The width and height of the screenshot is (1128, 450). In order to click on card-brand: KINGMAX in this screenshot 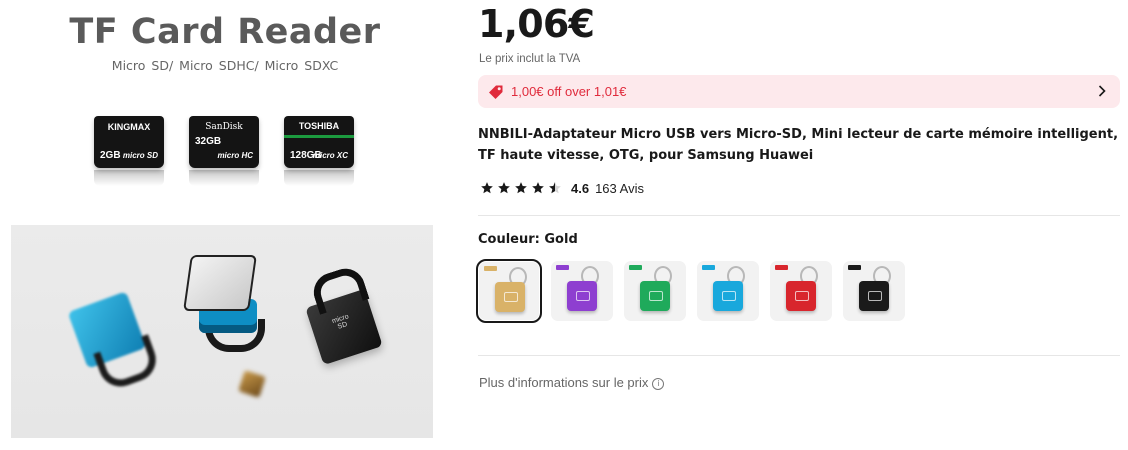, I will do `click(129, 127)`.